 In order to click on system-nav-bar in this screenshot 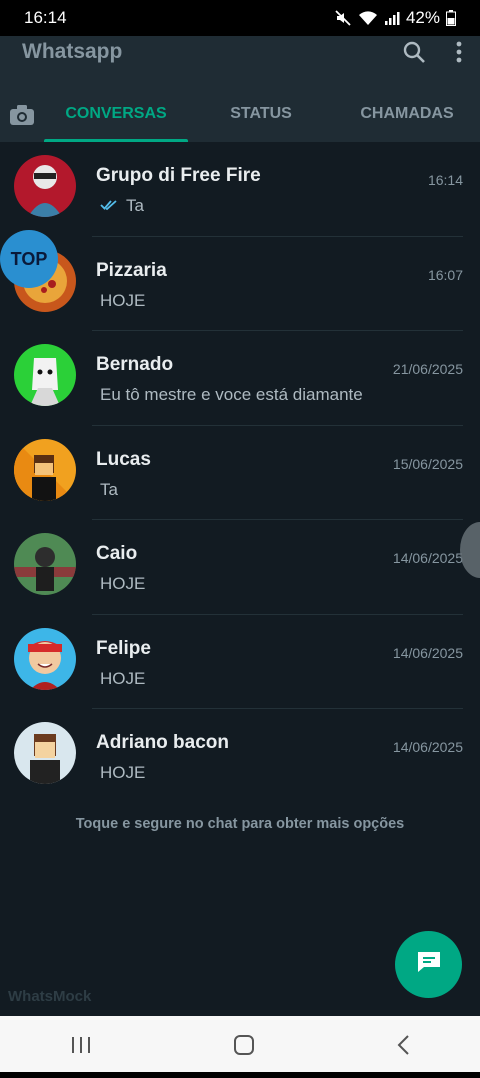, I will do `click(240, 1047)`.